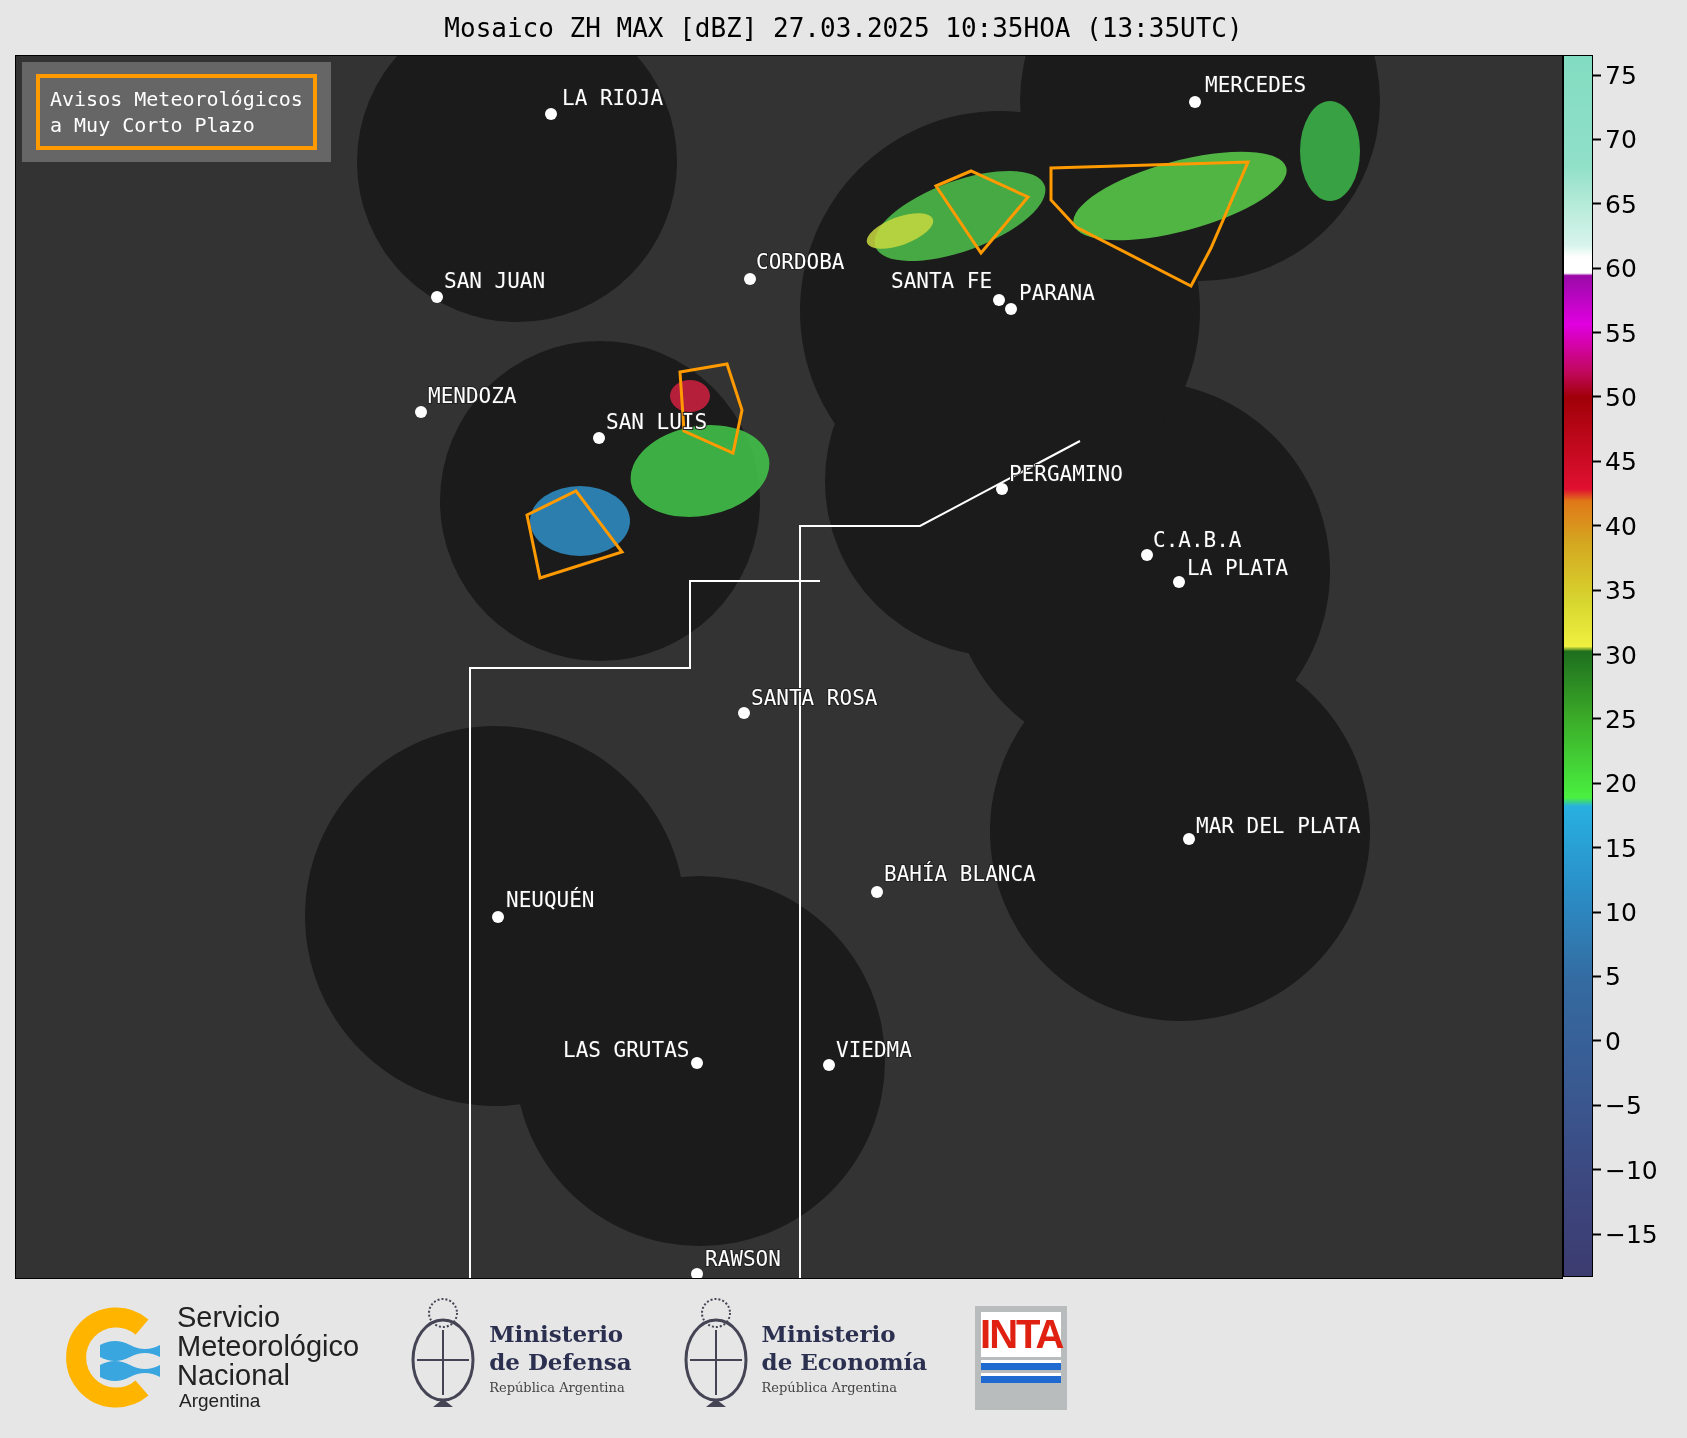 Image resolution: width=1687 pixels, height=1438 pixels. I want to click on scale-tick-label: 20, so click(1621, 783).